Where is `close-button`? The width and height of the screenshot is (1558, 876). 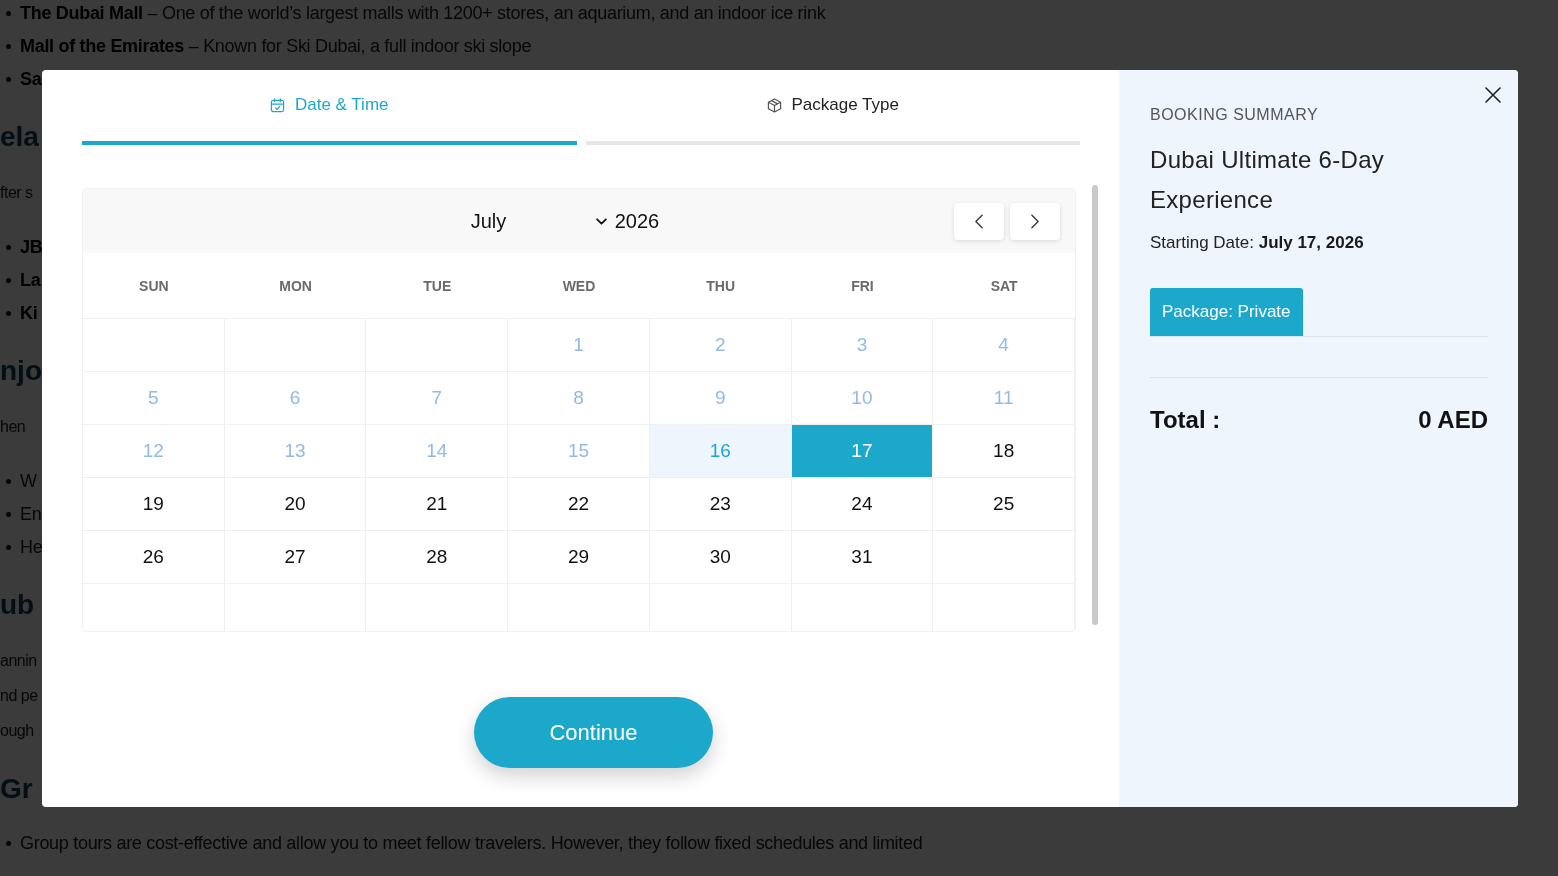
close-button is located at coordinates (1493, 95).